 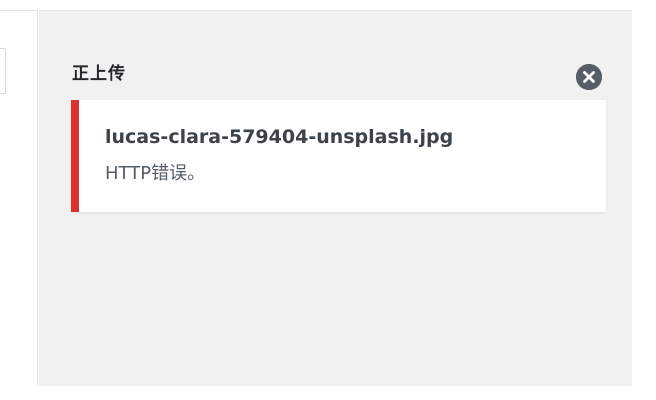 What do you see at coordinates (644, 200) in the screenshot?
I see `right-edge` at bounding box center [644, 200].